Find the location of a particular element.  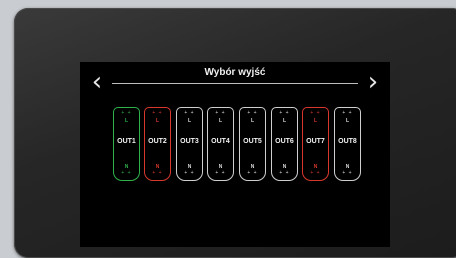

next-page-button: › is located at coordinates (373, 82).